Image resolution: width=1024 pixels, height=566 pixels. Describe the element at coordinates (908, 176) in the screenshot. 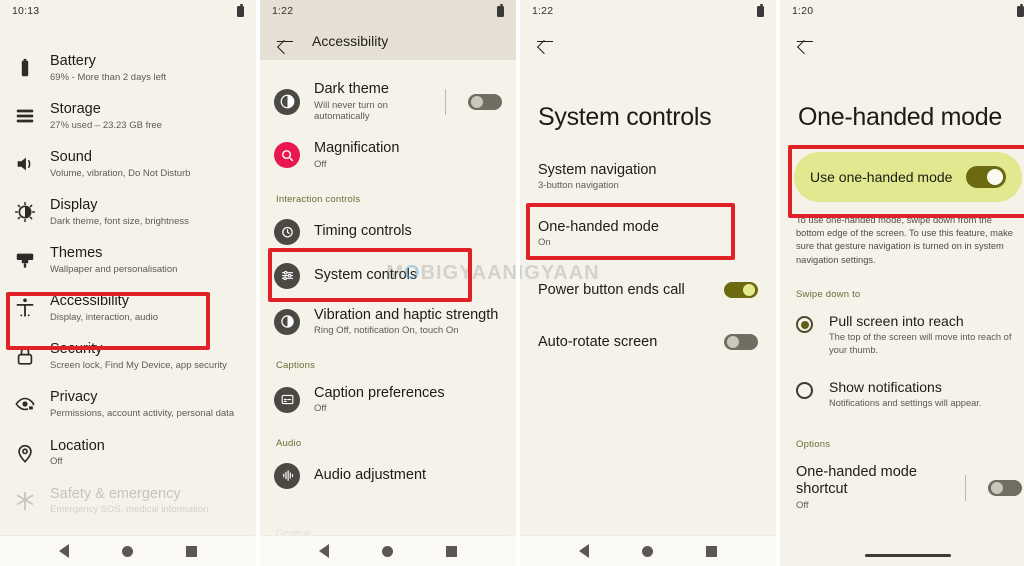

I see `use-one-handed-mode-card: Use one-handed mode` at that location.